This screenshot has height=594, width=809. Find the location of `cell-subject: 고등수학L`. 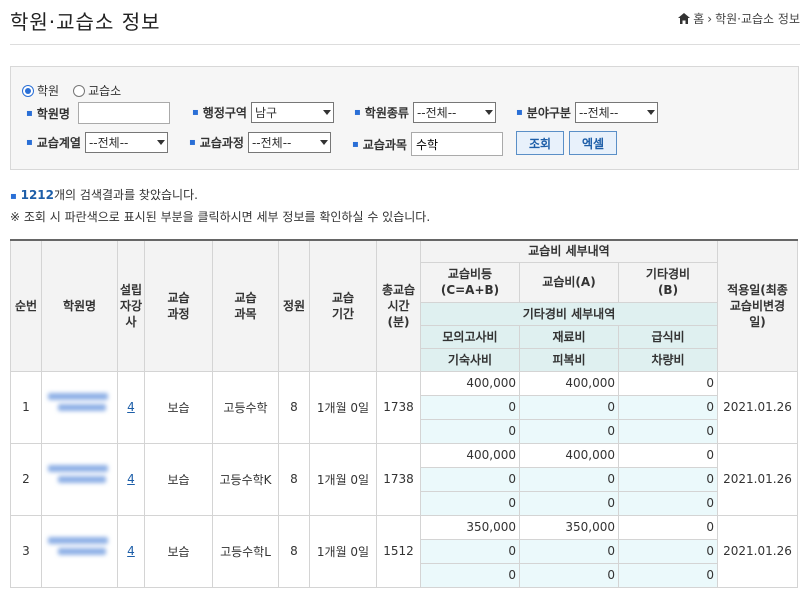

cell-subject: 고등수학L is located at coordinates (245, 551).